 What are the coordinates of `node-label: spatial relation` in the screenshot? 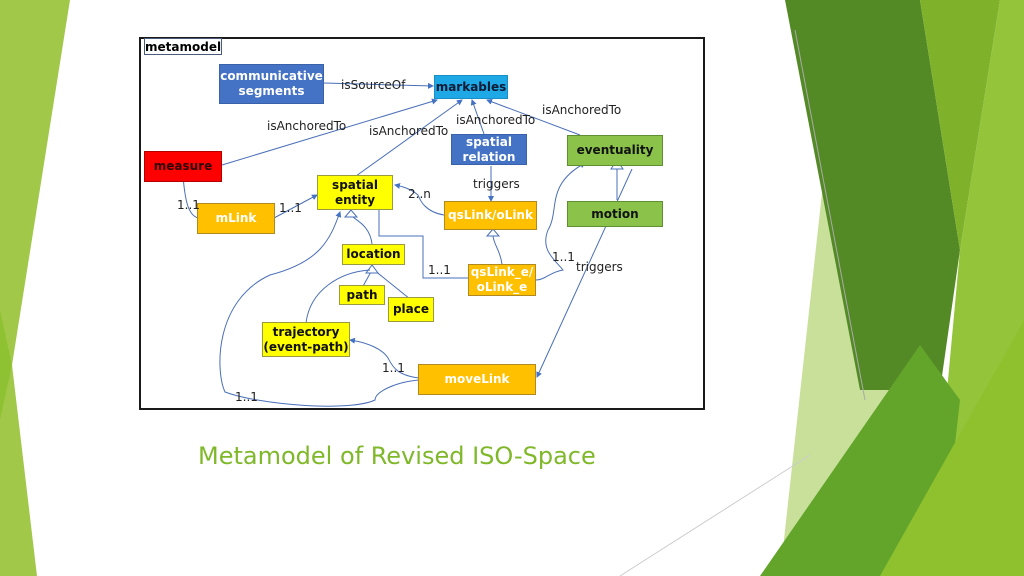 It's located at (489, 149).